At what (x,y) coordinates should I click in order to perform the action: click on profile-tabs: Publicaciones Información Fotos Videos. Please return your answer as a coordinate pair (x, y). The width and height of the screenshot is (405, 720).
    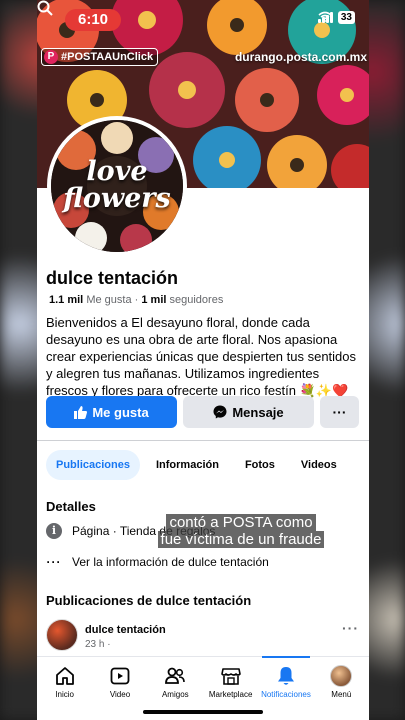
    Looking at the image, I should click on (196, 465).